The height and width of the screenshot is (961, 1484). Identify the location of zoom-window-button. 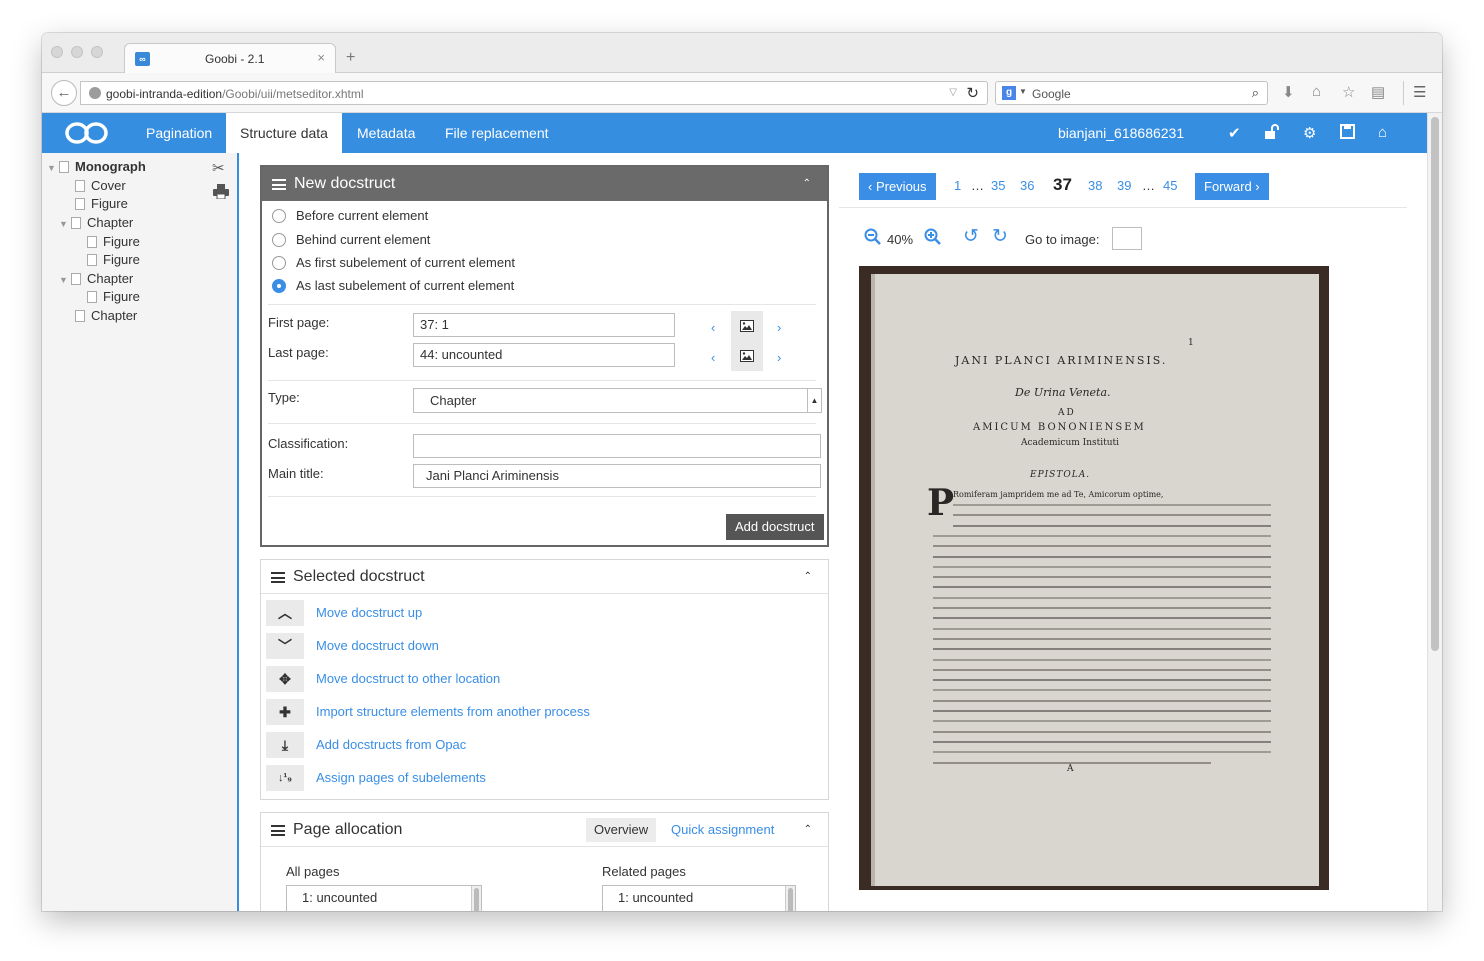
(97, 52).